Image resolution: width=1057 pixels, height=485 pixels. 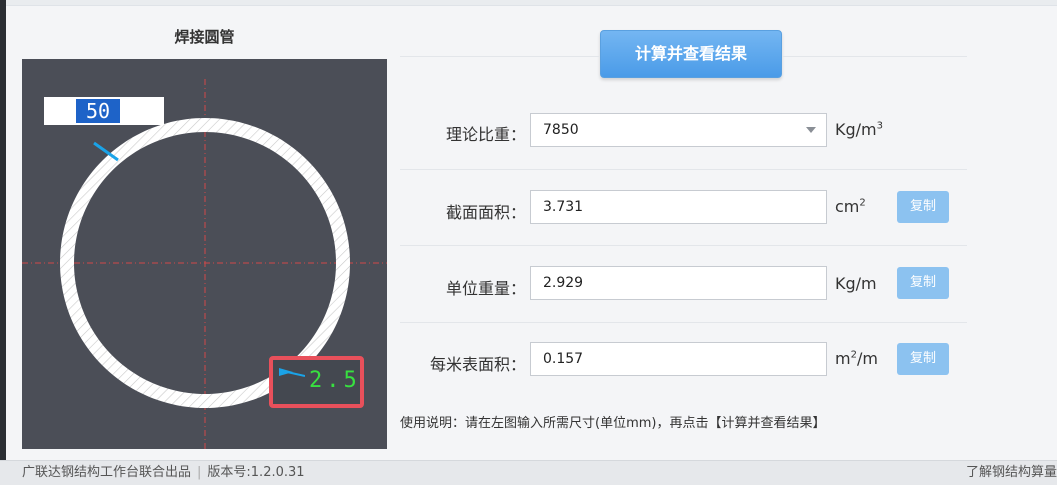 I want to click on outer-diameter-input: 50, so click(x=104, y=111).